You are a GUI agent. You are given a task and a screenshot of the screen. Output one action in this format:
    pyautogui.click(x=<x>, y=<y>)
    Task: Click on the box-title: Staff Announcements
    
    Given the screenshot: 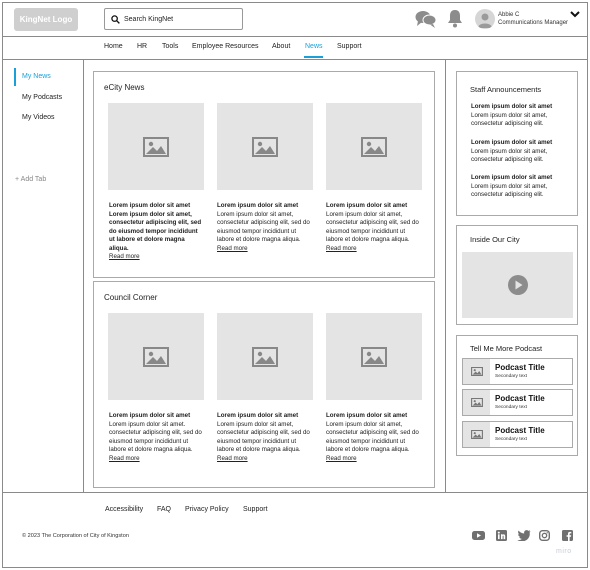 What is the action you would take?
    pyautogui.click(x=506, y=89)
    